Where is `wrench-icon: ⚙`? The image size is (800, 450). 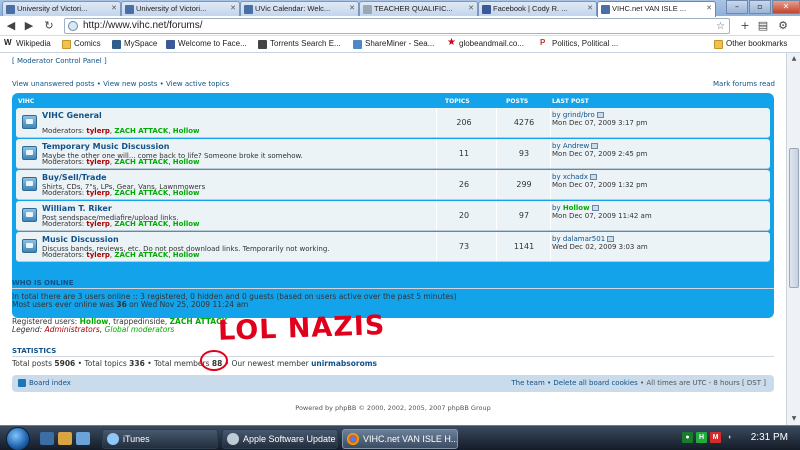
wrench-icon: ⚙ is located at coordinates (783, 26).